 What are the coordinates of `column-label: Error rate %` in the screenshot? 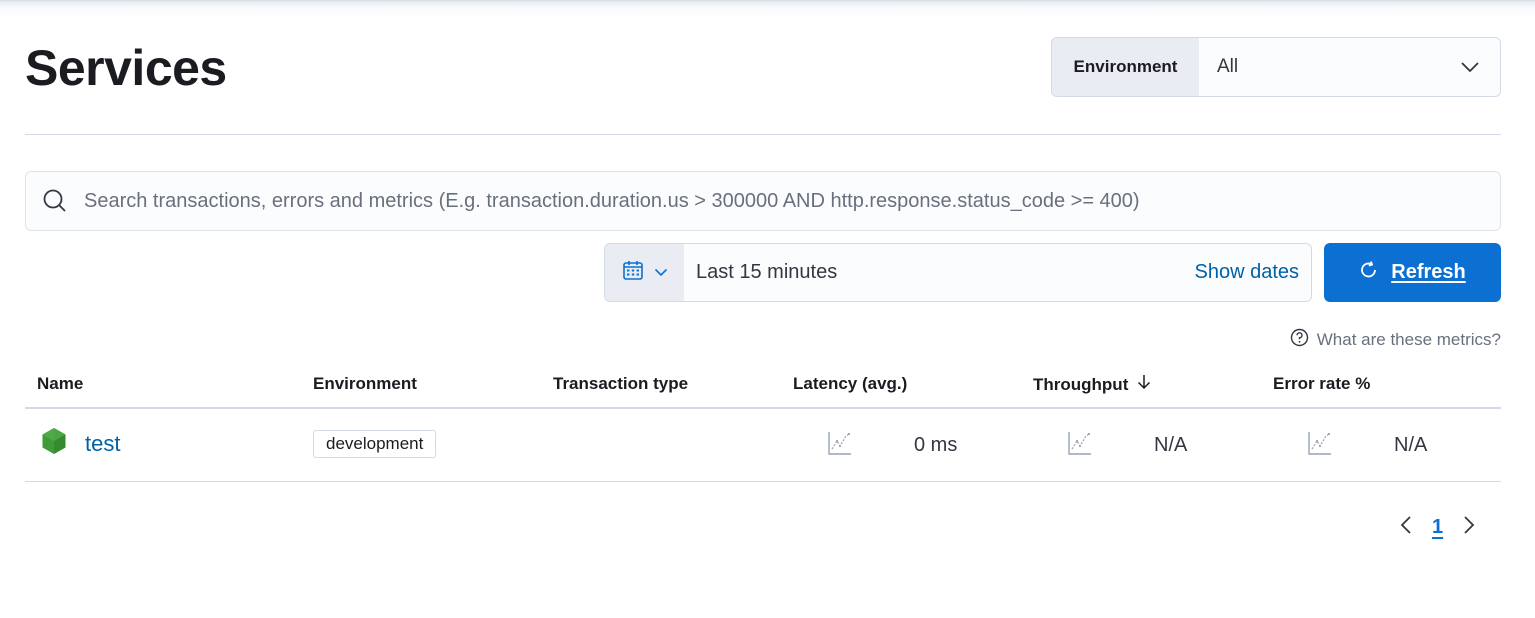 It's located at (1322, 383).